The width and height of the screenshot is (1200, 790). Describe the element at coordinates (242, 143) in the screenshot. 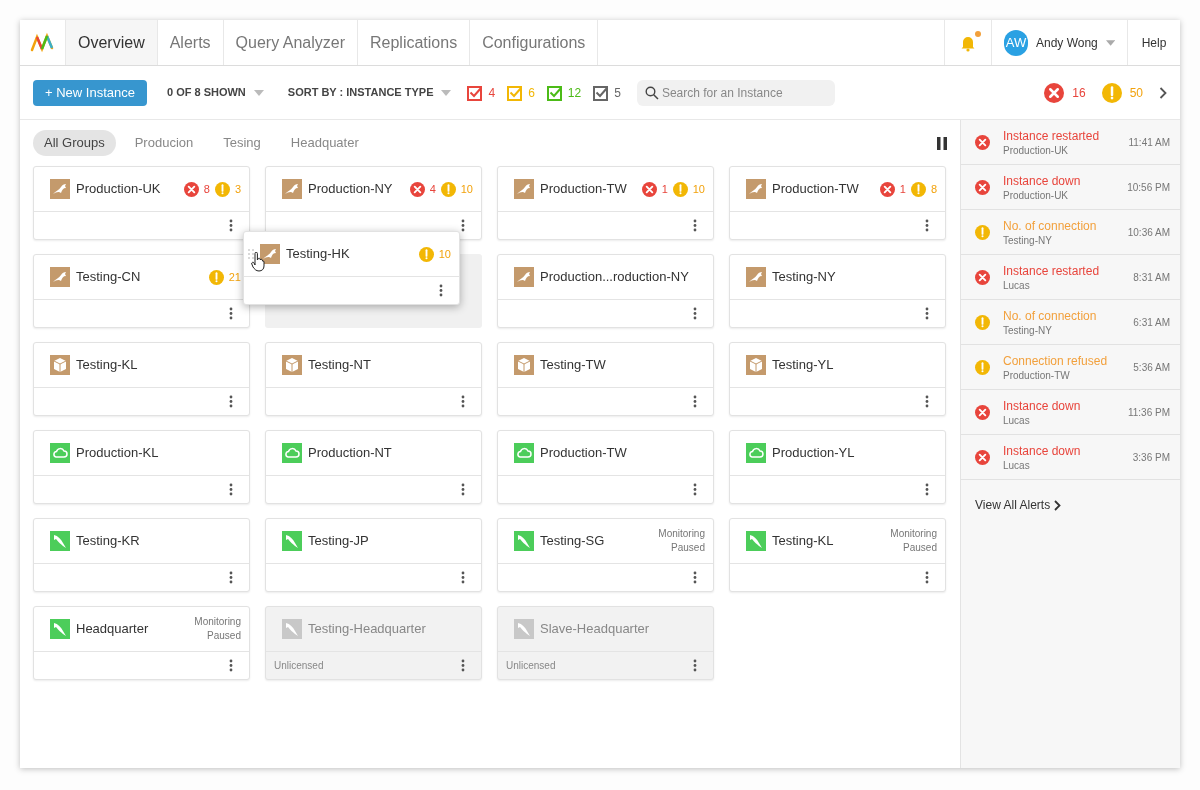

I see `group-filter-tab: Tesing` at that location.